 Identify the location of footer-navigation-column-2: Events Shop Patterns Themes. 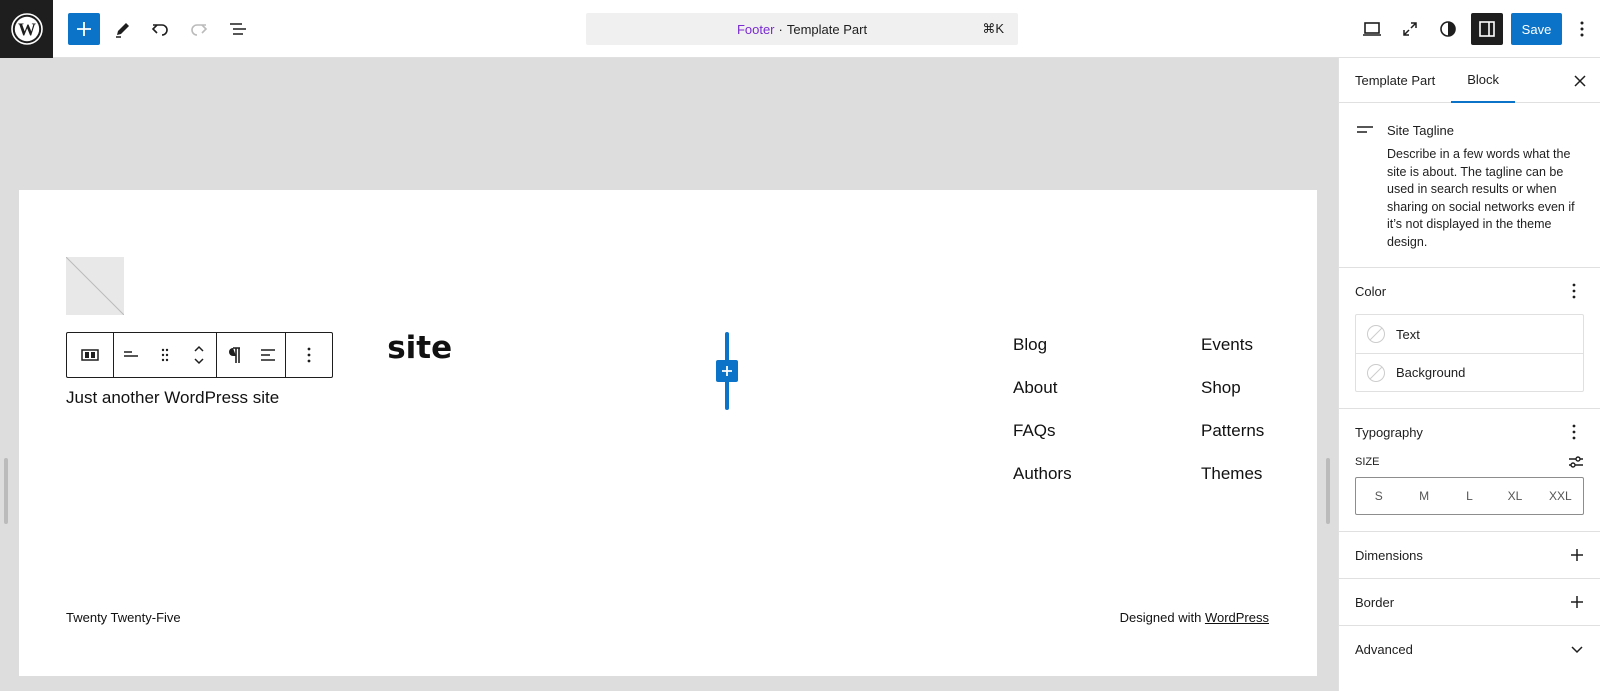
(1232, 421).